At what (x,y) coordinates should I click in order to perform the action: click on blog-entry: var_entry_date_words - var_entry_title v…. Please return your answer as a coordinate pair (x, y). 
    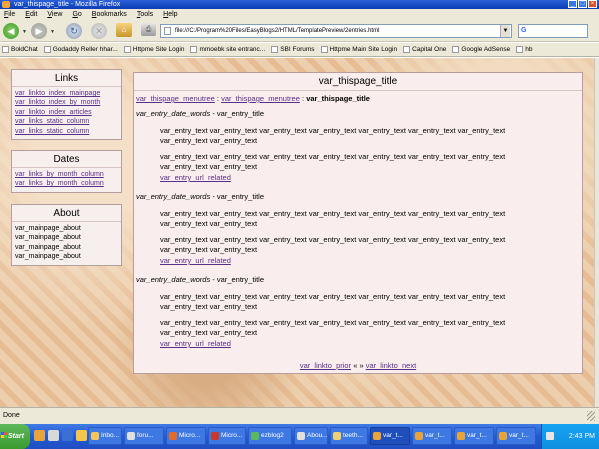
    Looking at the image, I should click on (358, 145).